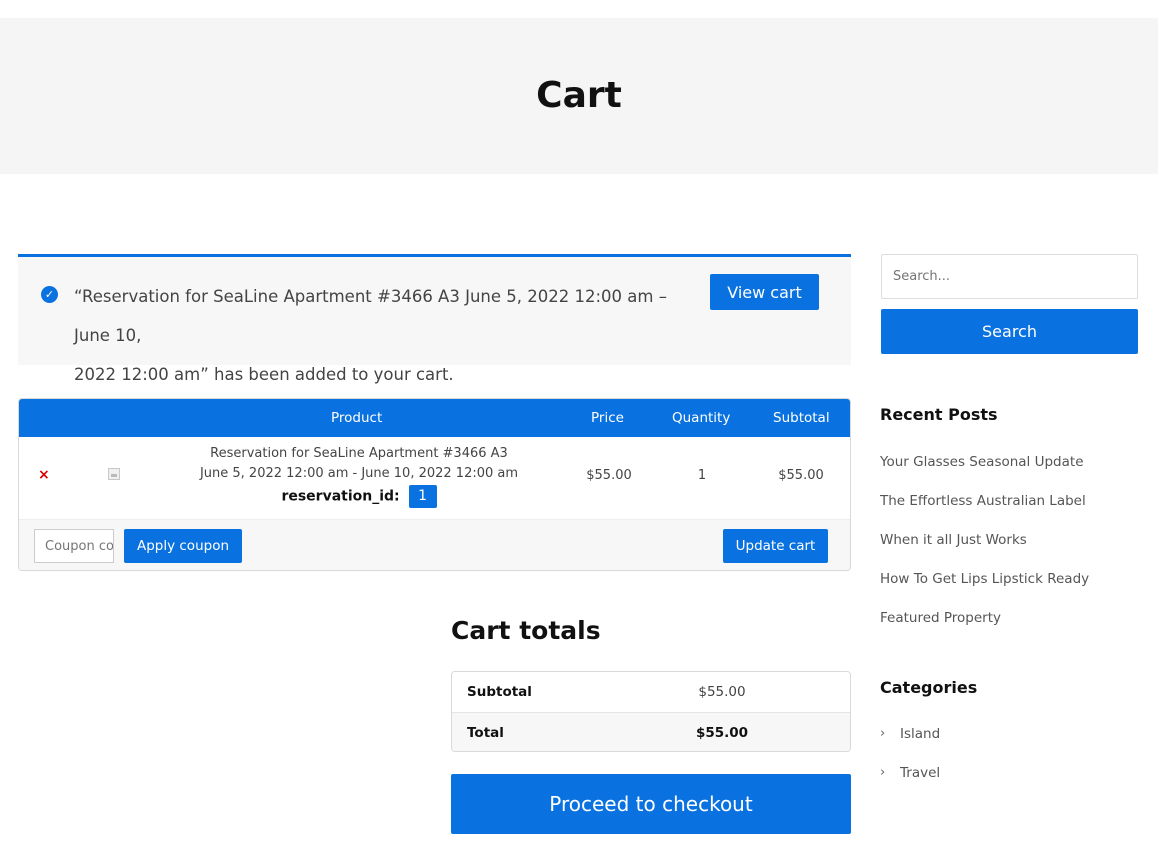 This screenshot has height=846, width=1158. What do you see at coordinates (651, 692) in the screenshot?
I see `subtotal-row: Subtotal $55.00` at bounding box center [651, 692].